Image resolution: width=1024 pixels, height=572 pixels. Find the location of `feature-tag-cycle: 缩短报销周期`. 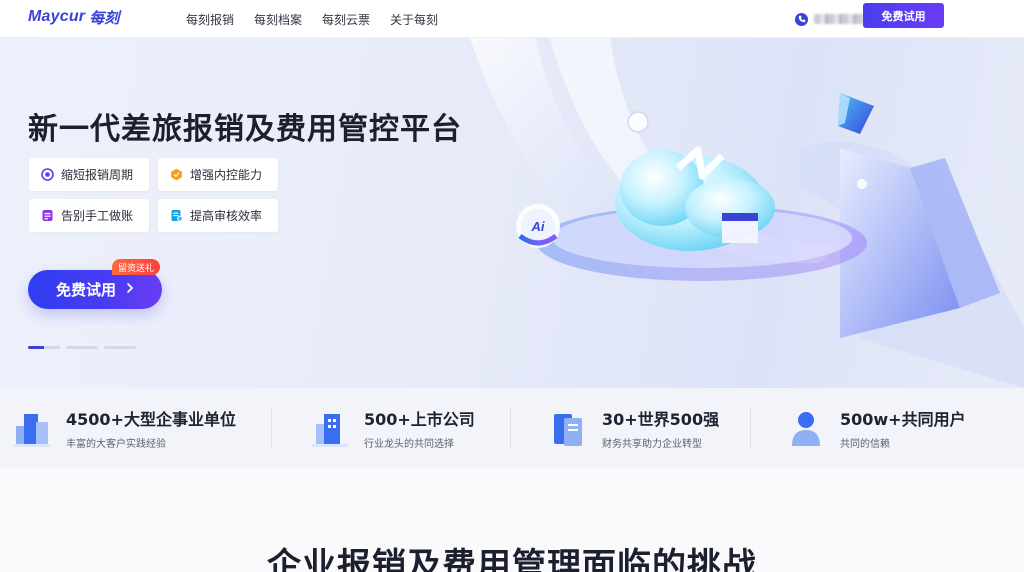

feature-tag-cycle: 缩短报销周期 is located at coordinates (89, 174).